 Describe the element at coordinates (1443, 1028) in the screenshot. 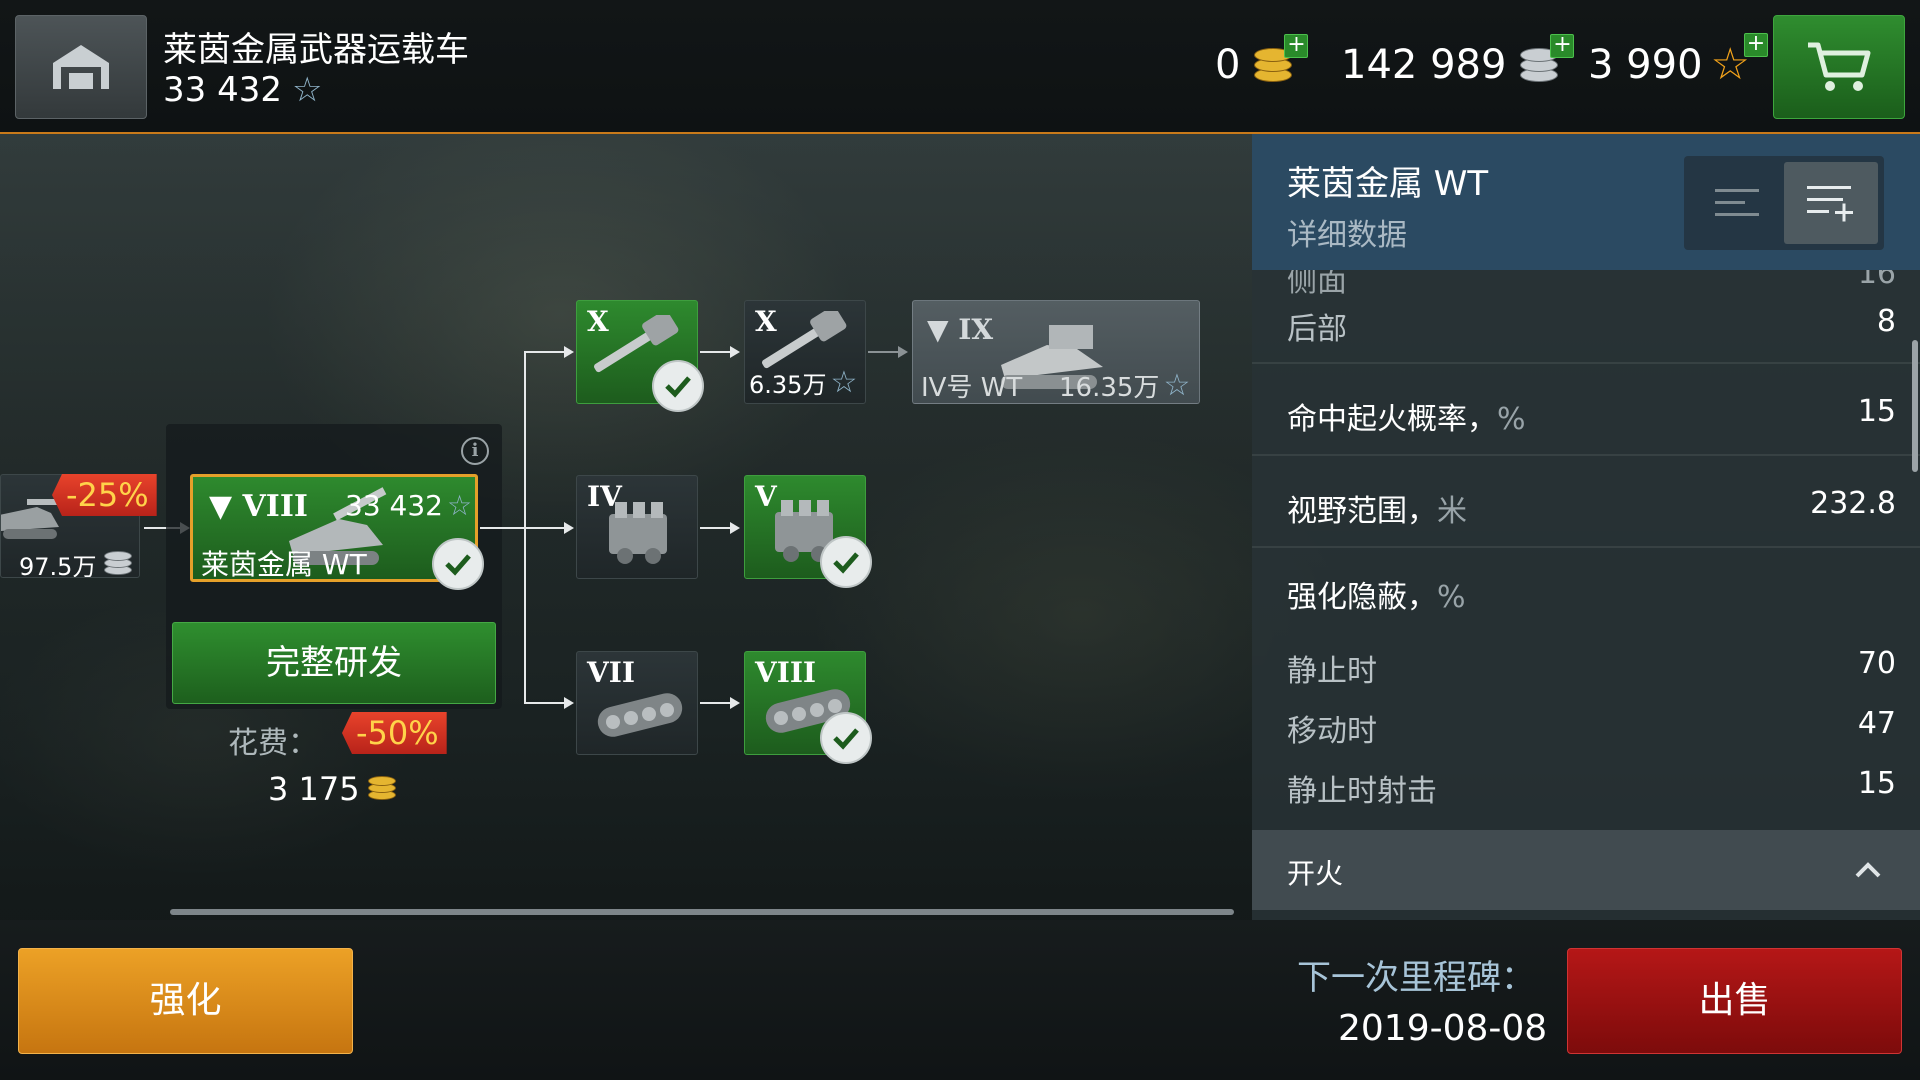

I see `milestone-date: 2019-08-08` at that location.